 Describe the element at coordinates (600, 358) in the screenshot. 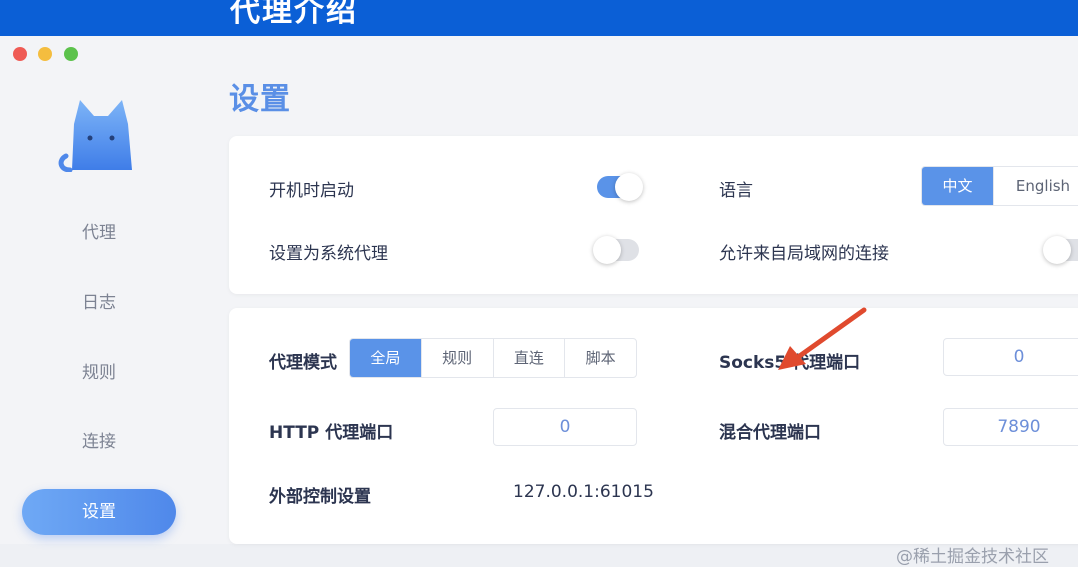

I see `proxy-mode-script: 脚本` at that location.